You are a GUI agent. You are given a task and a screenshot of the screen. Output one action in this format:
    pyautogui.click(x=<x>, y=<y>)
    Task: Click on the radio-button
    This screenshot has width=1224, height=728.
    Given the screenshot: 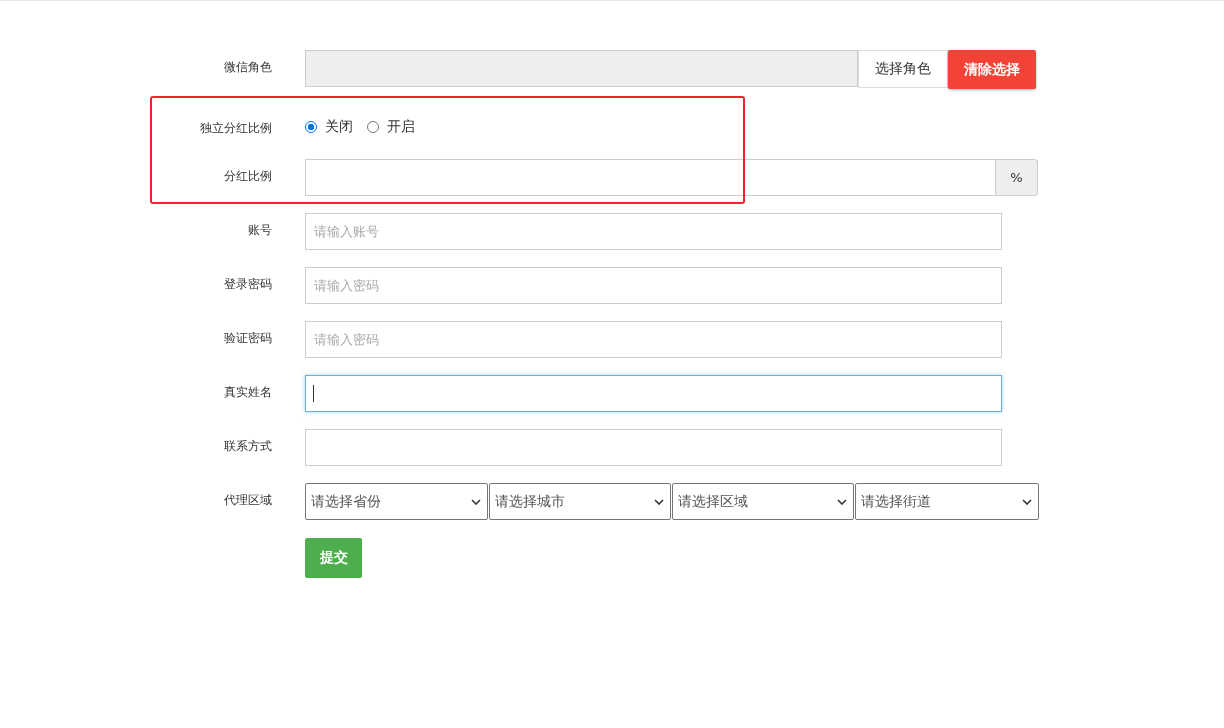 What is the action you would take?
    pyautogui.click(x=311, y=127)
    